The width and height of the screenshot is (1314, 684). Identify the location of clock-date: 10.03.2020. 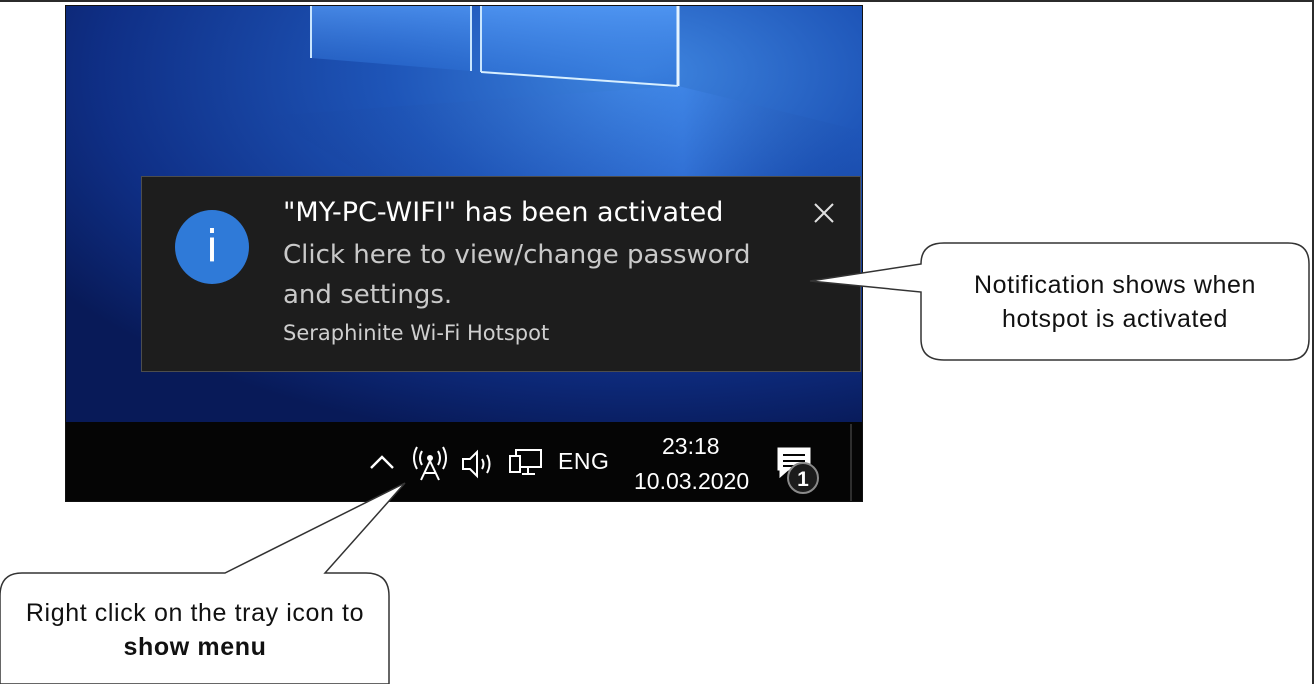
(691, 481).